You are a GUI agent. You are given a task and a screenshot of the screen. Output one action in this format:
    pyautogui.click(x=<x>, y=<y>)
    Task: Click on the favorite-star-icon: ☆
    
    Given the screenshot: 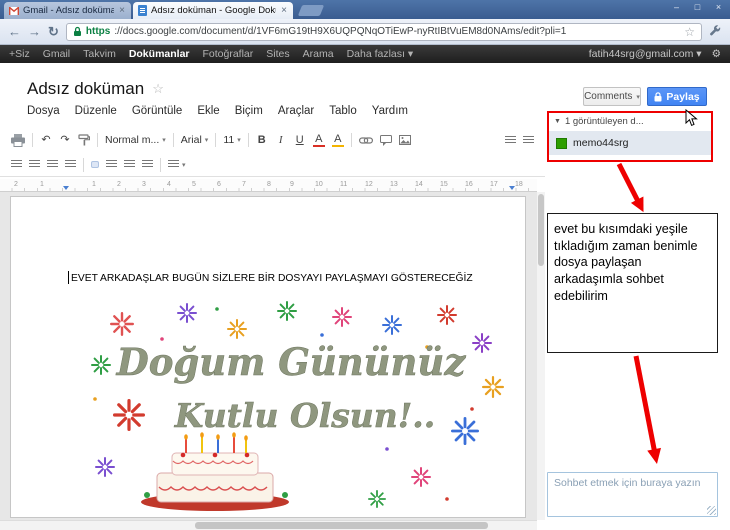 What is the action you would take?
    pyautogui.click(x=158, y=89)
    